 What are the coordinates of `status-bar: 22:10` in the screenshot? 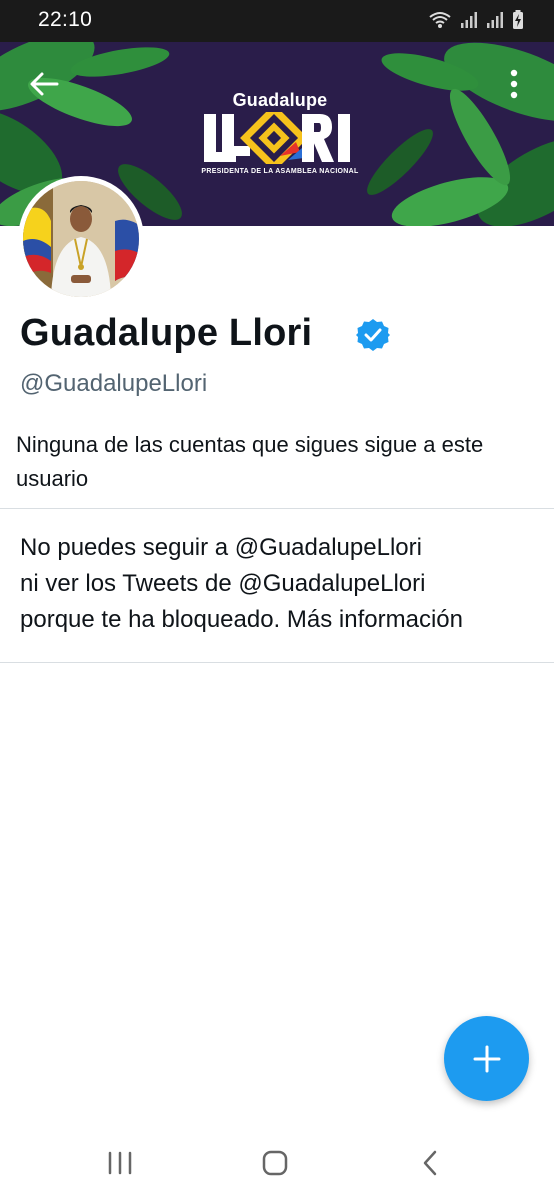 It's located at (277, 21).